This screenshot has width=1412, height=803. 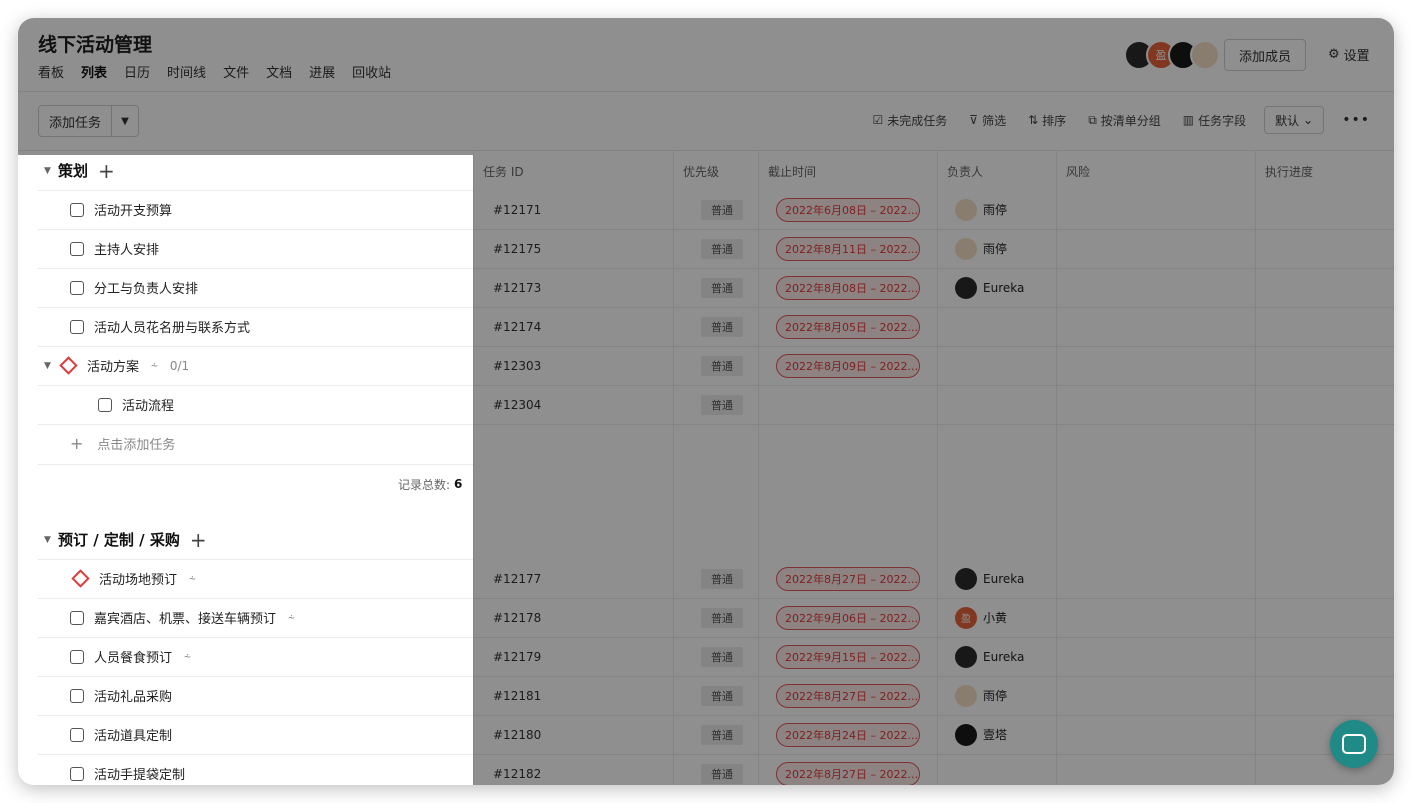 I want to click on task-name: 活动方案, so click(x=113, y=365).